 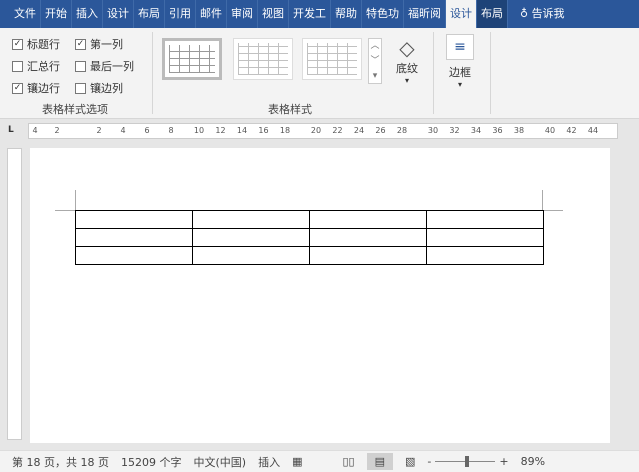 I want to click on zoom-slider, so click(x=465, y=461).